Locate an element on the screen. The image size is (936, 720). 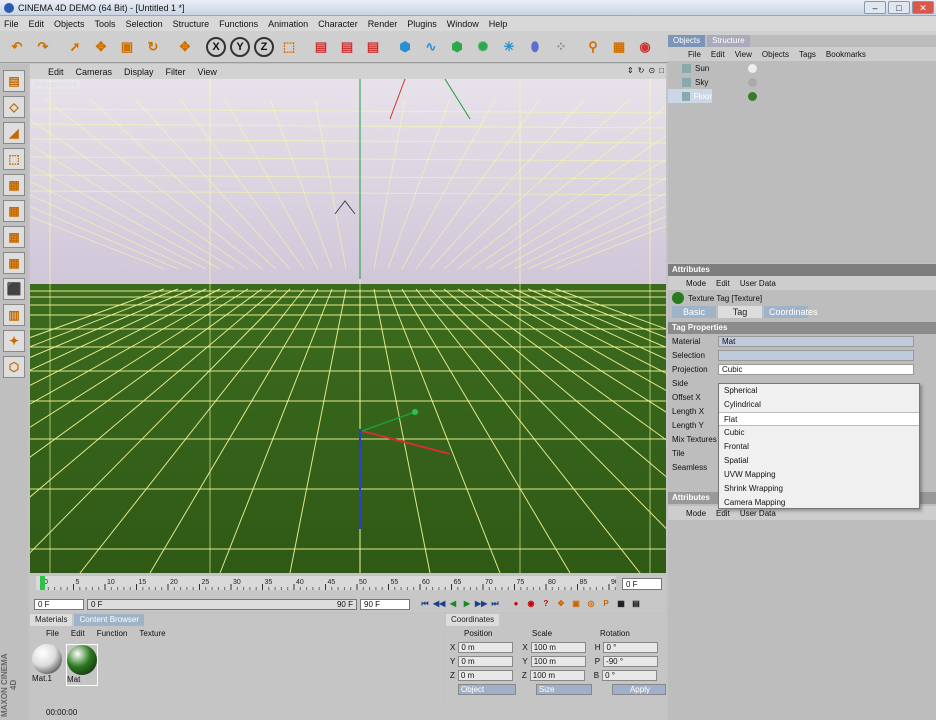
rotate-icon: ↻ is located at coordinates (153, 47).